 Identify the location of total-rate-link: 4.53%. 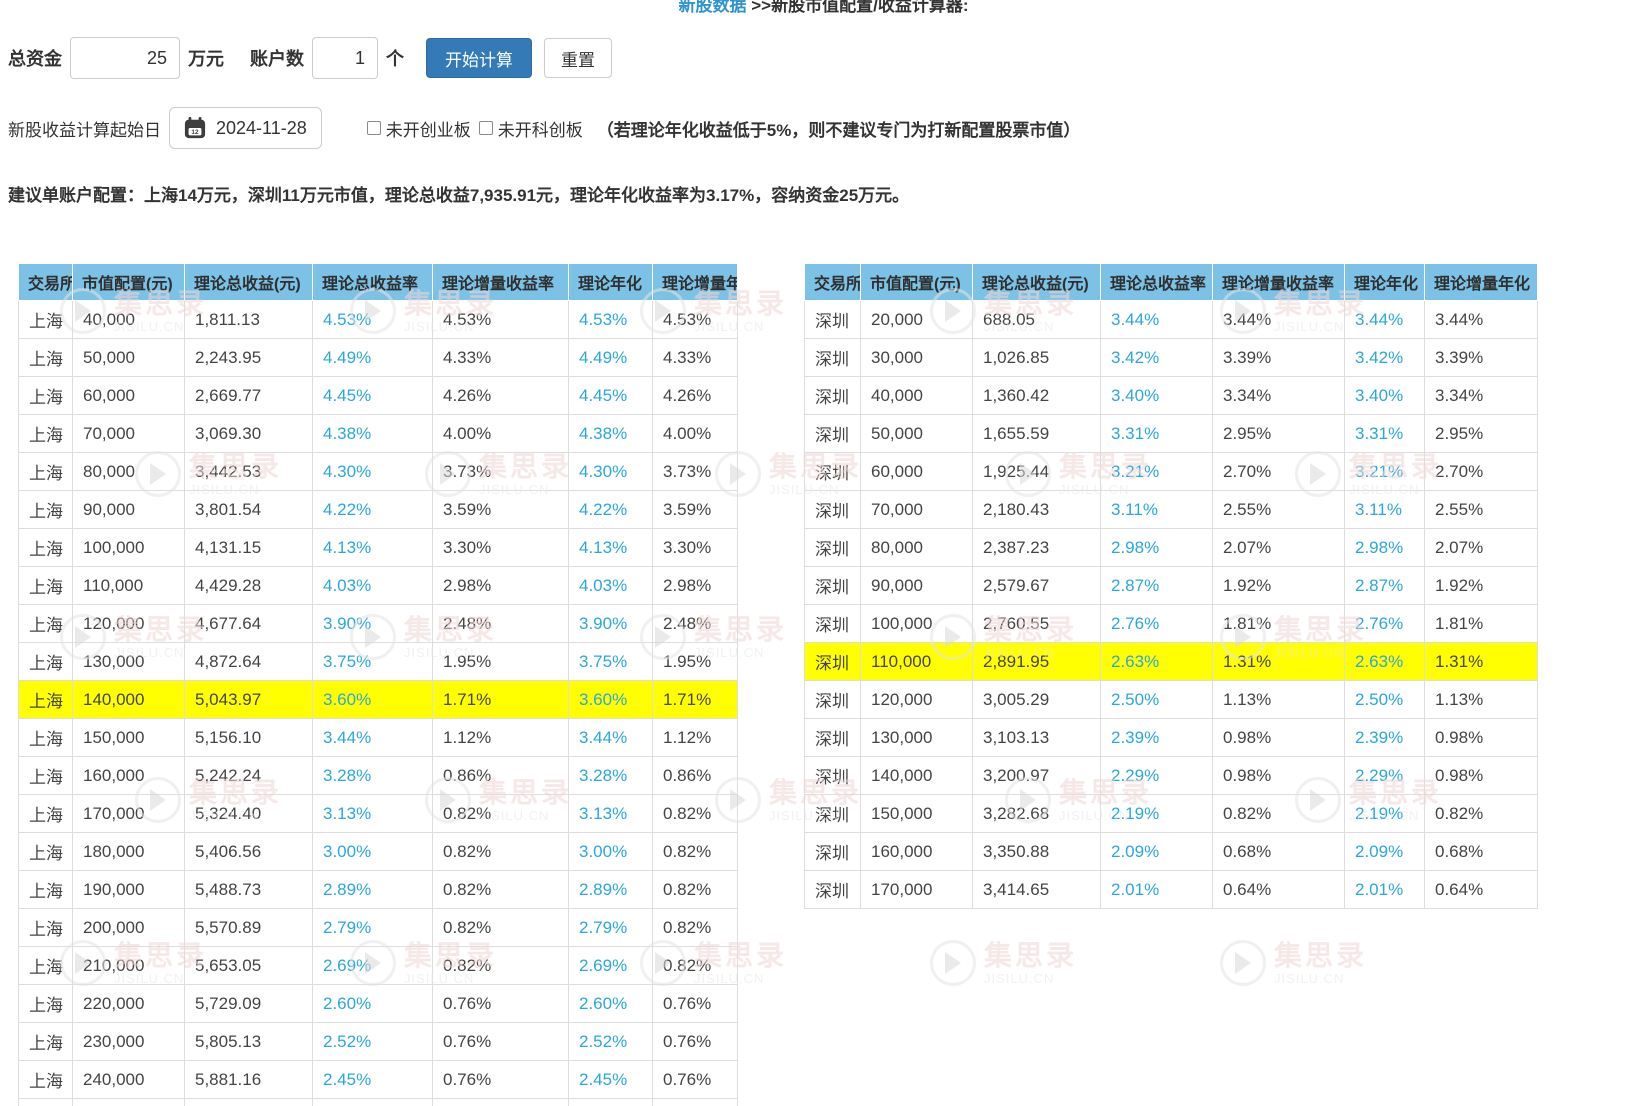
(372, 319).